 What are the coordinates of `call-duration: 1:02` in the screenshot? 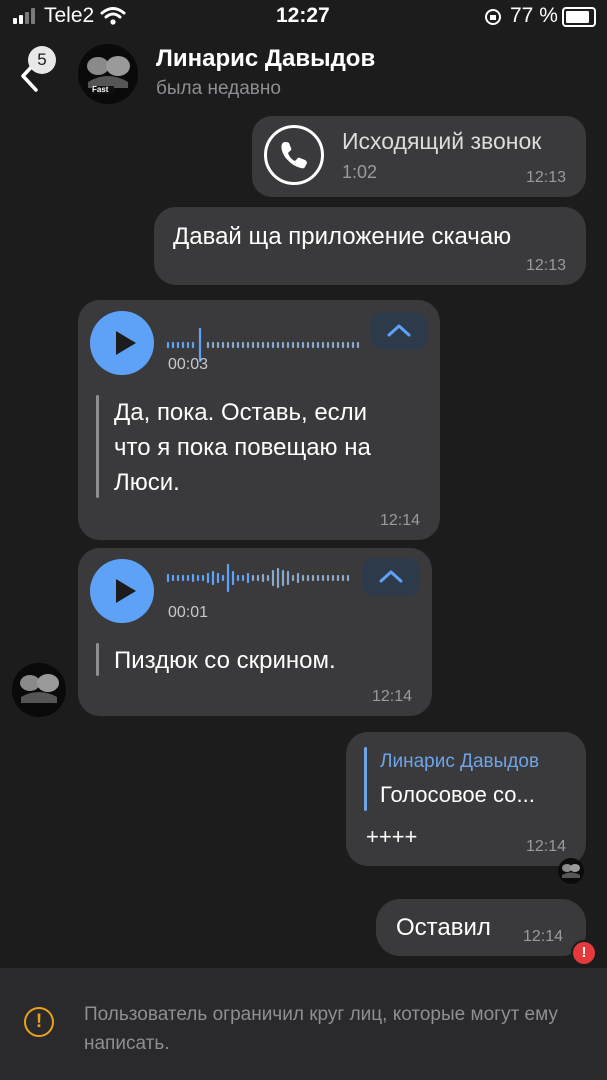 It's located at (360, 172).